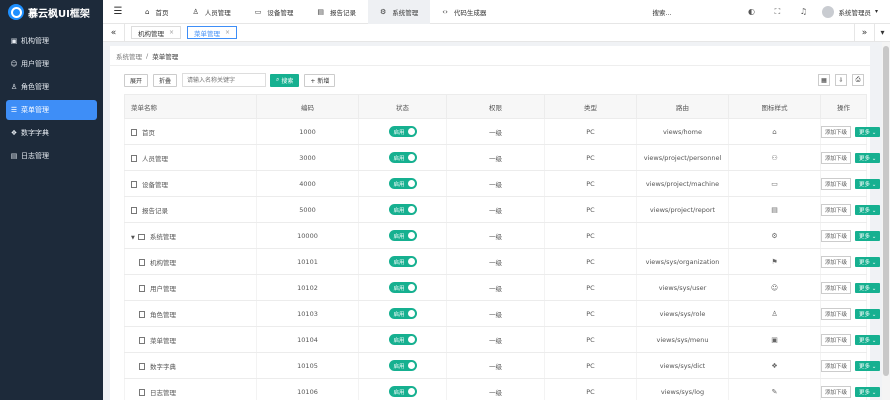  Describe the element at coordinates (803, 11) in the screenshot. I see `bell-icon: ♫` at that location.